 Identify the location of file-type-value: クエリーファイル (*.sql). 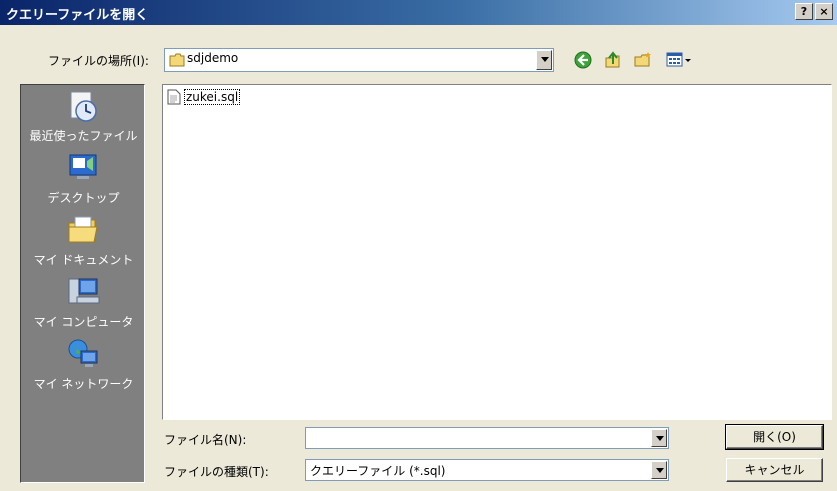
(378, 471).